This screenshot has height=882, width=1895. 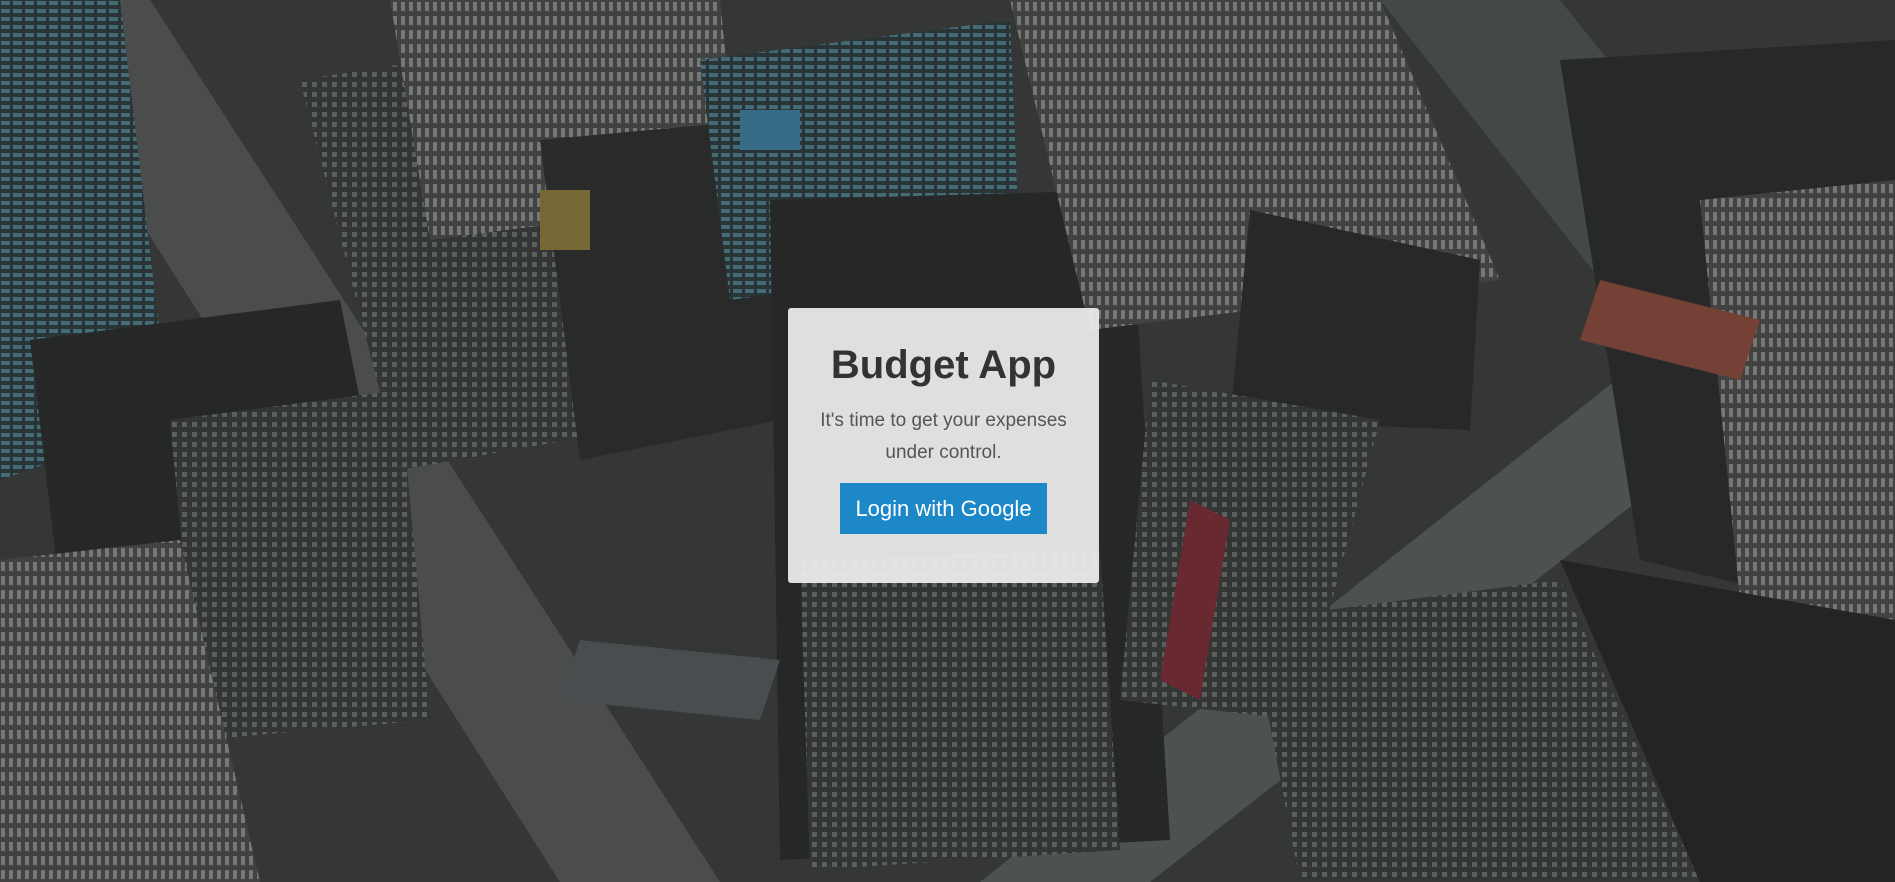 I want to click on login-with-google-button: Login with Google, so click(x=943, y=508).